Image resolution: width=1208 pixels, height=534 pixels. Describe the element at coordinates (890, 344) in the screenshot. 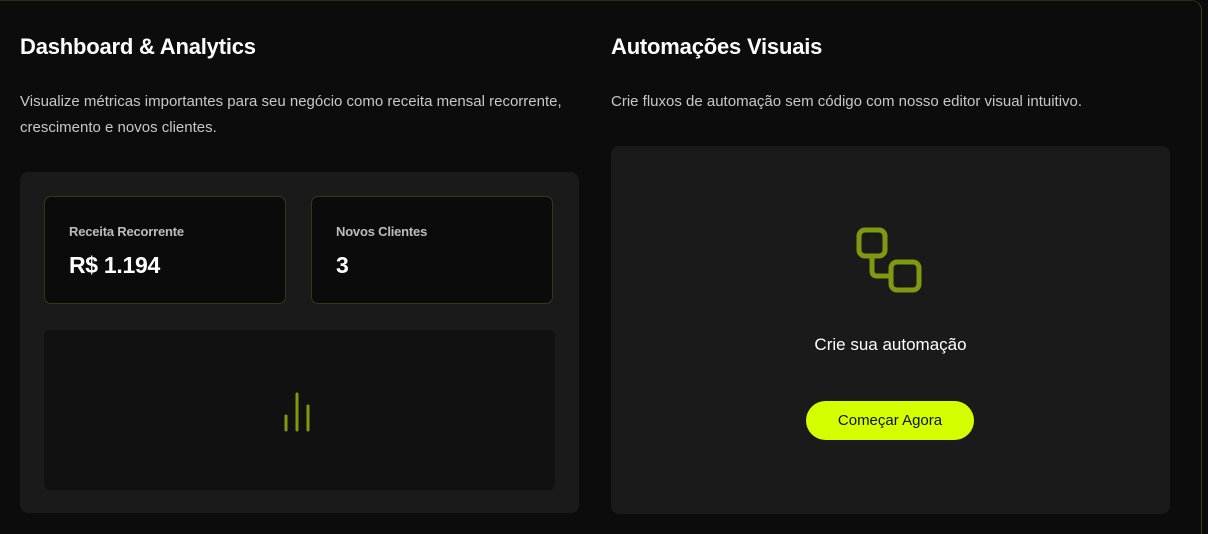

I see `automation-caption: Crie sua automação` at that location.